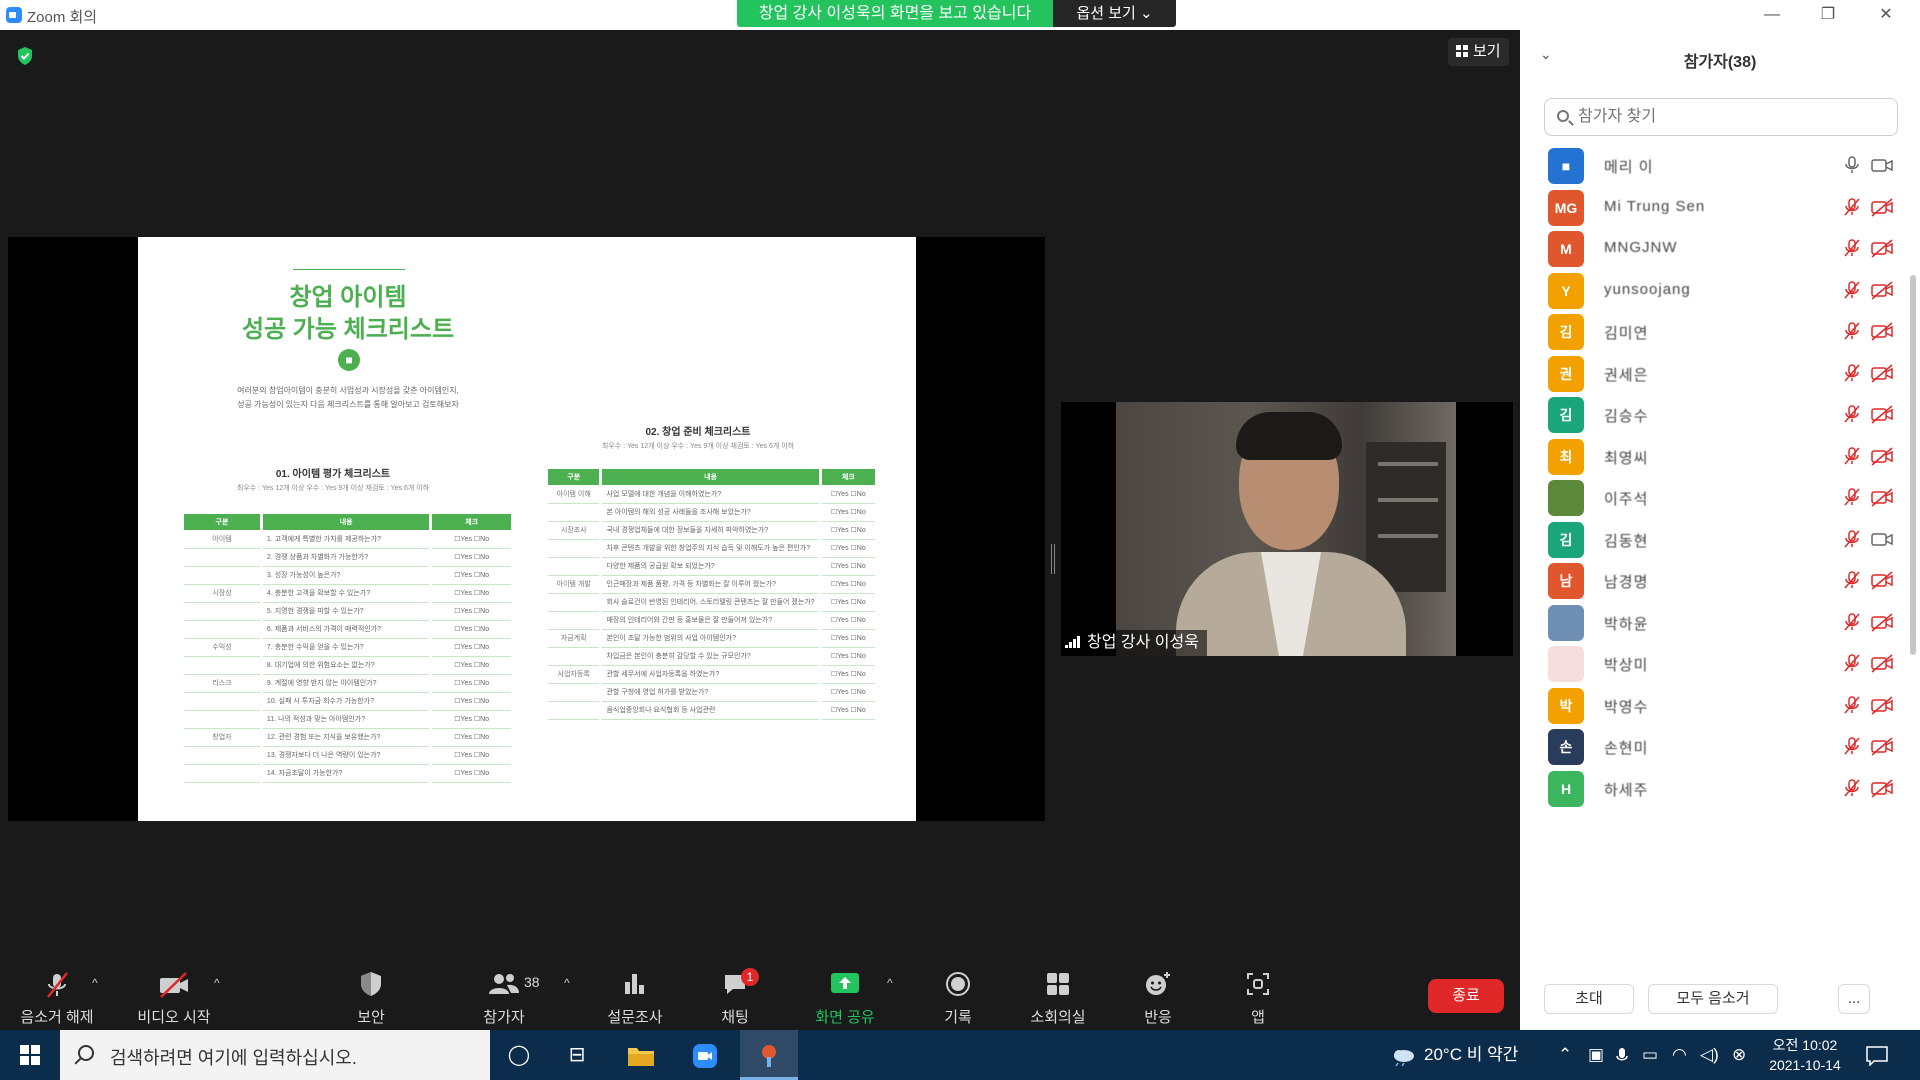 The height and width of the screenshot is (1080, 1920). What do you see at coordinates (1709, 1055) in the screenshot?
I see `volume-icon: ◁)` at bounding box center [1709, 1055].